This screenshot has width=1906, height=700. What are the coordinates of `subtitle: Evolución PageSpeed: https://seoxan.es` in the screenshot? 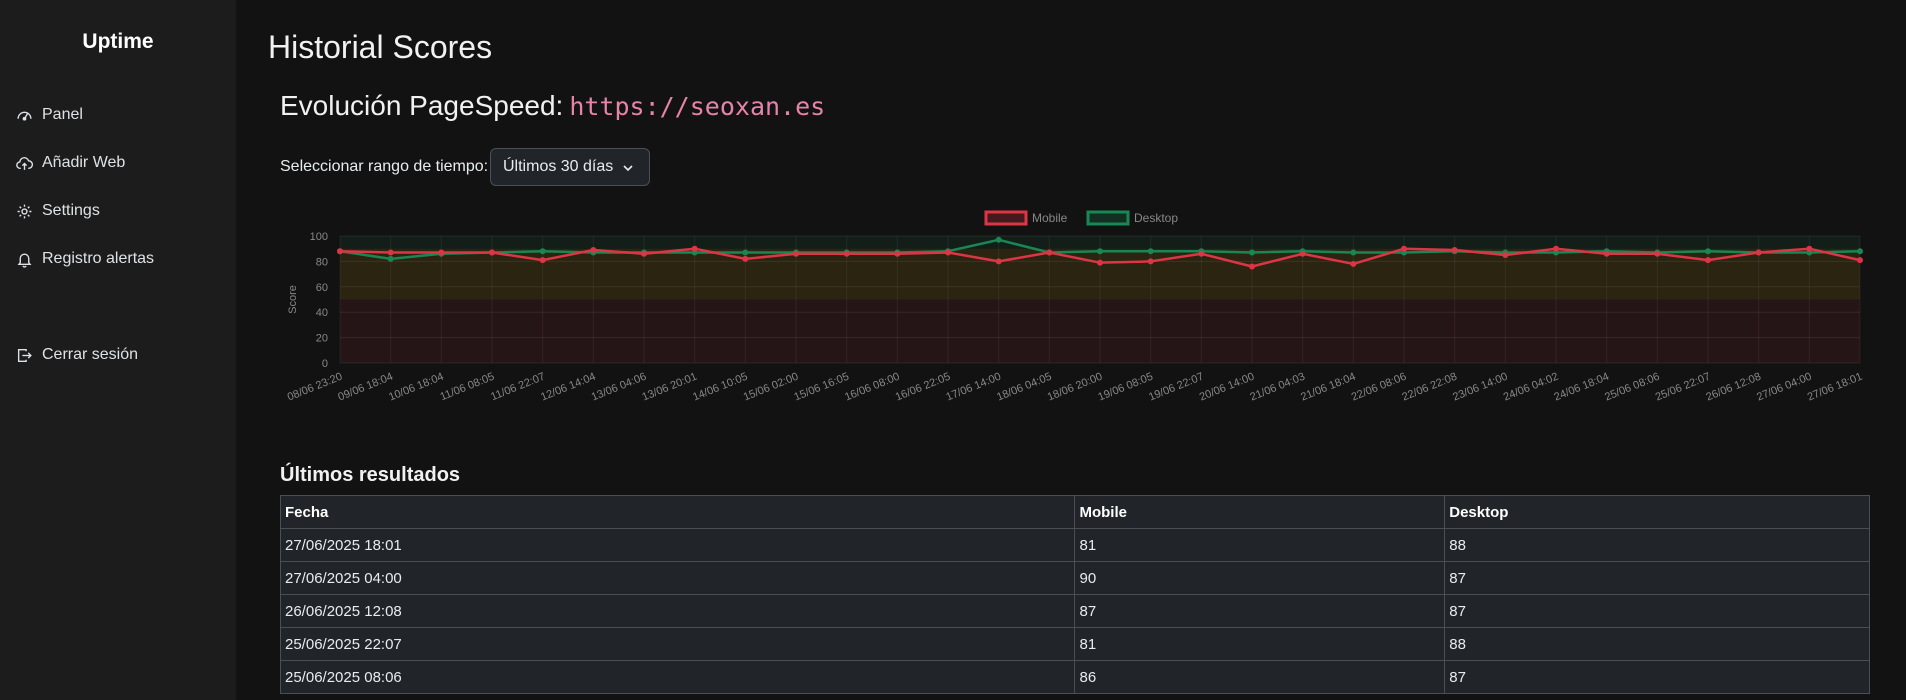 It's located at (552, 106).